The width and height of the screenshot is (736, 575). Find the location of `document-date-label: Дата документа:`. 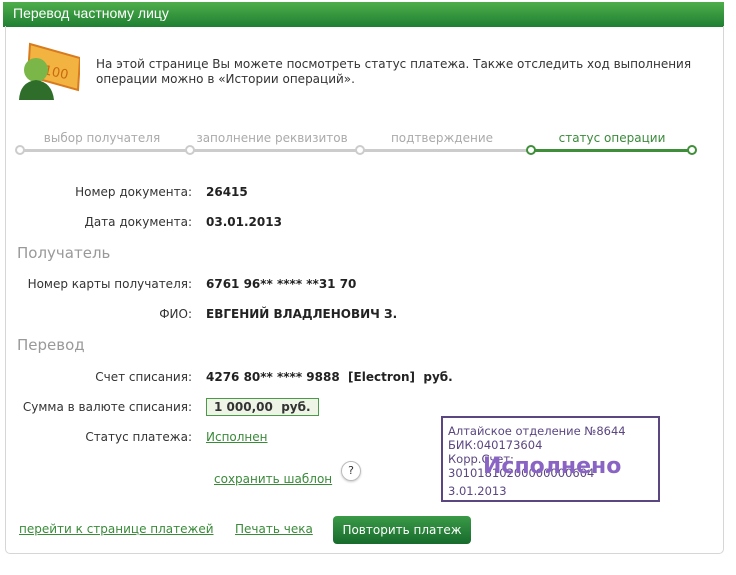

document-date-label: Дата документа: is located at coordinates (138, 222).